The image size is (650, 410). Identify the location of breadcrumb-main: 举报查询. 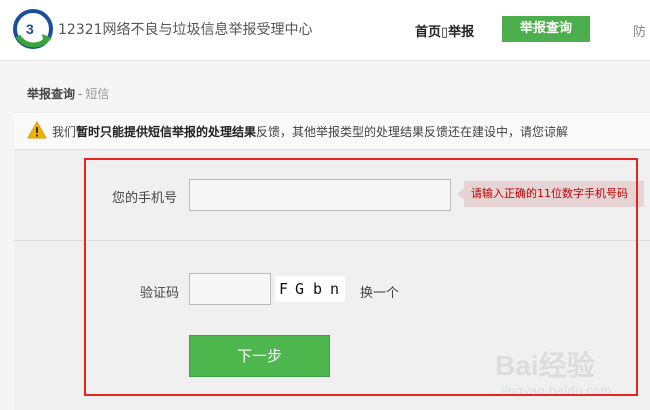
(51, 94).